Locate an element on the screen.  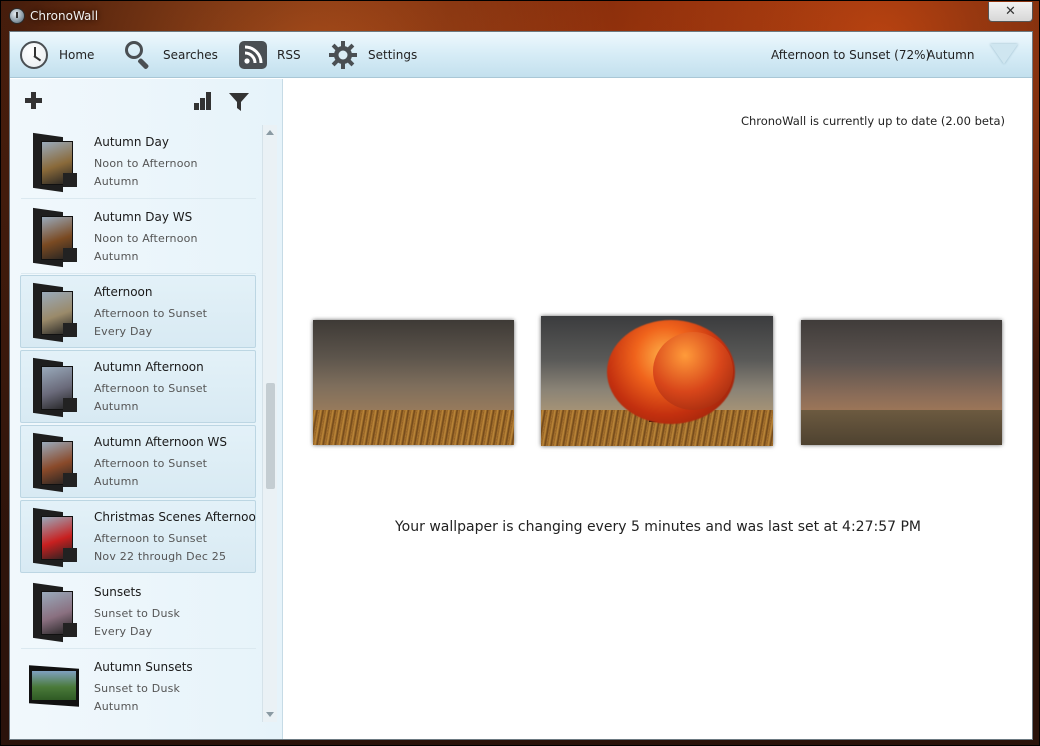
rss-button: RSS is located at coordinates (270, 55).